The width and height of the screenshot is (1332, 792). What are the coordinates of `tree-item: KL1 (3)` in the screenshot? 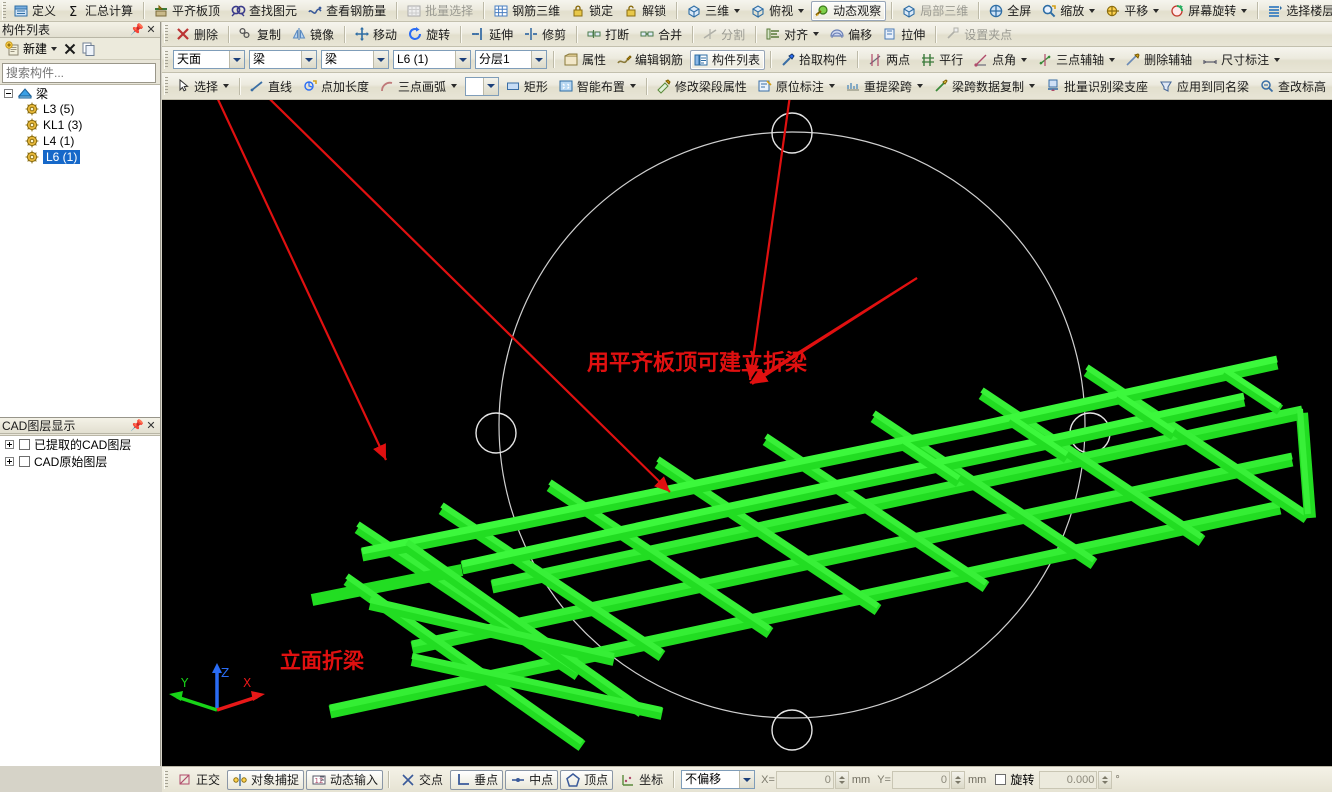 It's located at (80, 125).